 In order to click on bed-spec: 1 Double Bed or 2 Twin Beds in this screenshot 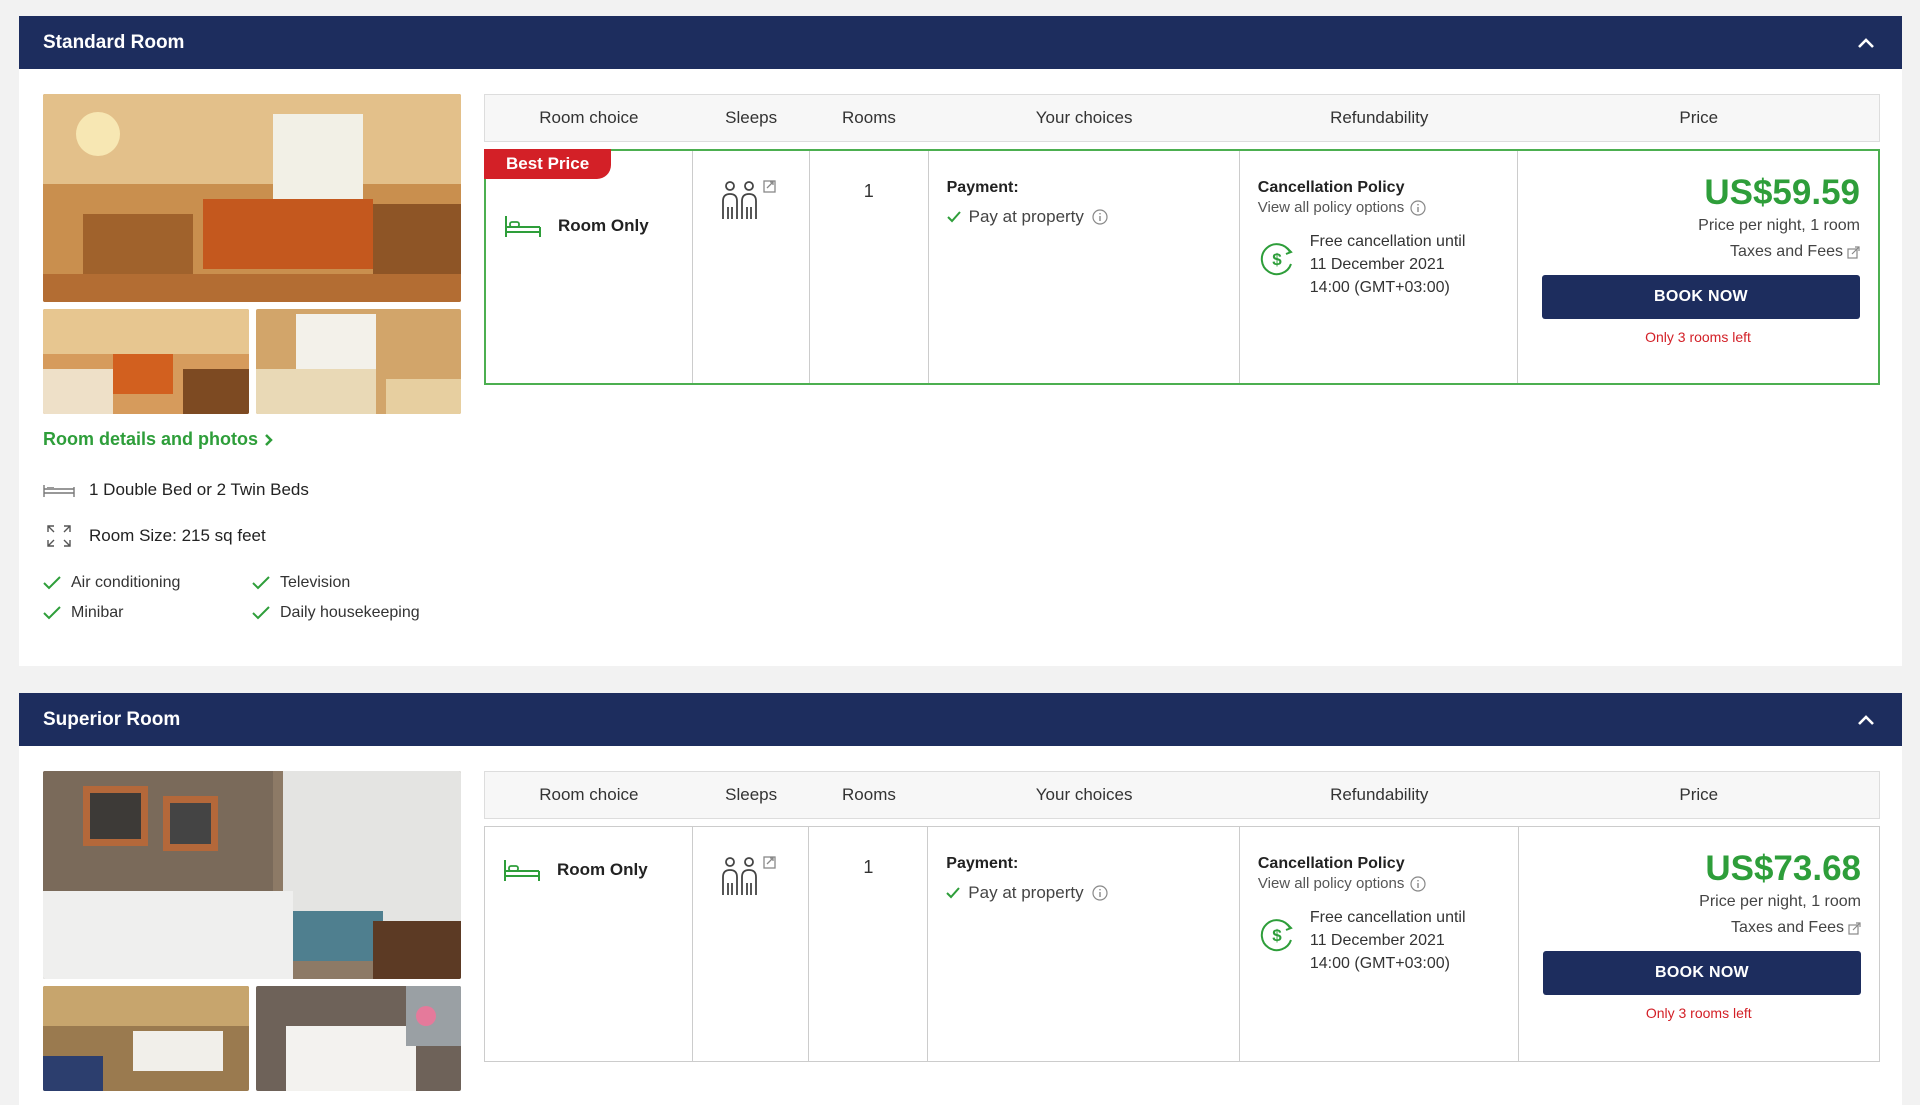, I will do `click(176, 490)`.